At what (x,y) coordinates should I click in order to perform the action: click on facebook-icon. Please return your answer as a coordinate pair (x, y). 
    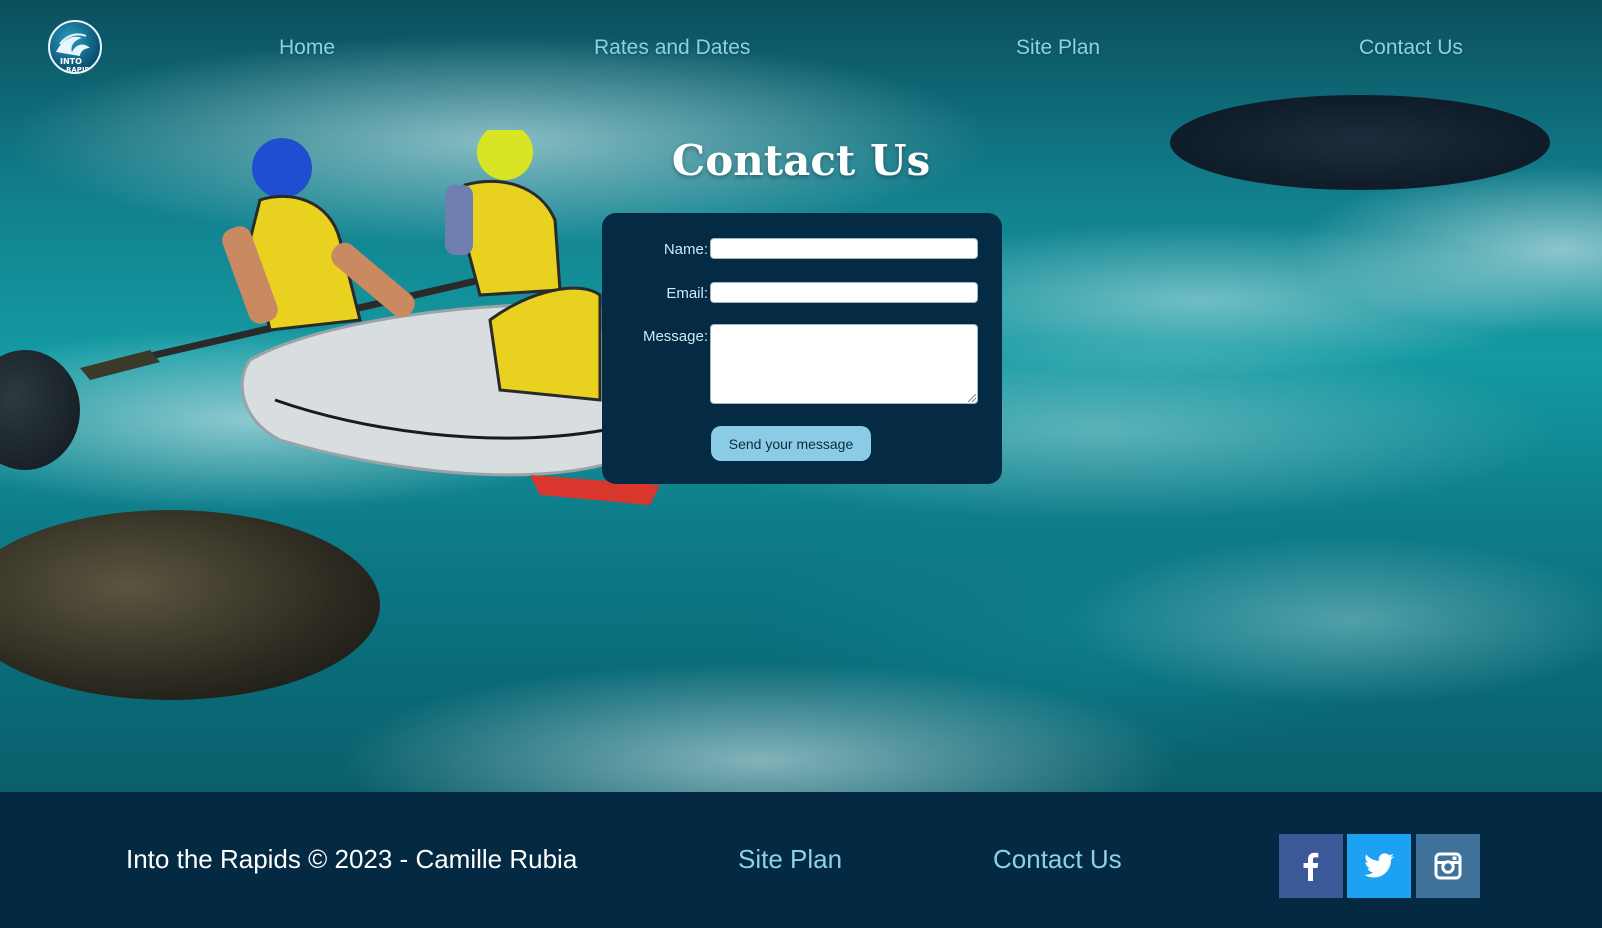
    Looking at the image, I should click on (1311, 866).